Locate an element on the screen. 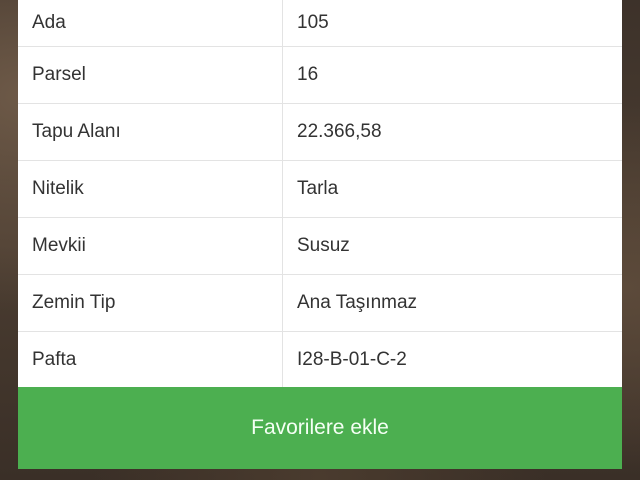 The height and width of the screenshot is (480, 640). table-row: Mevkii Susuz is located at coordinates (320, 246).